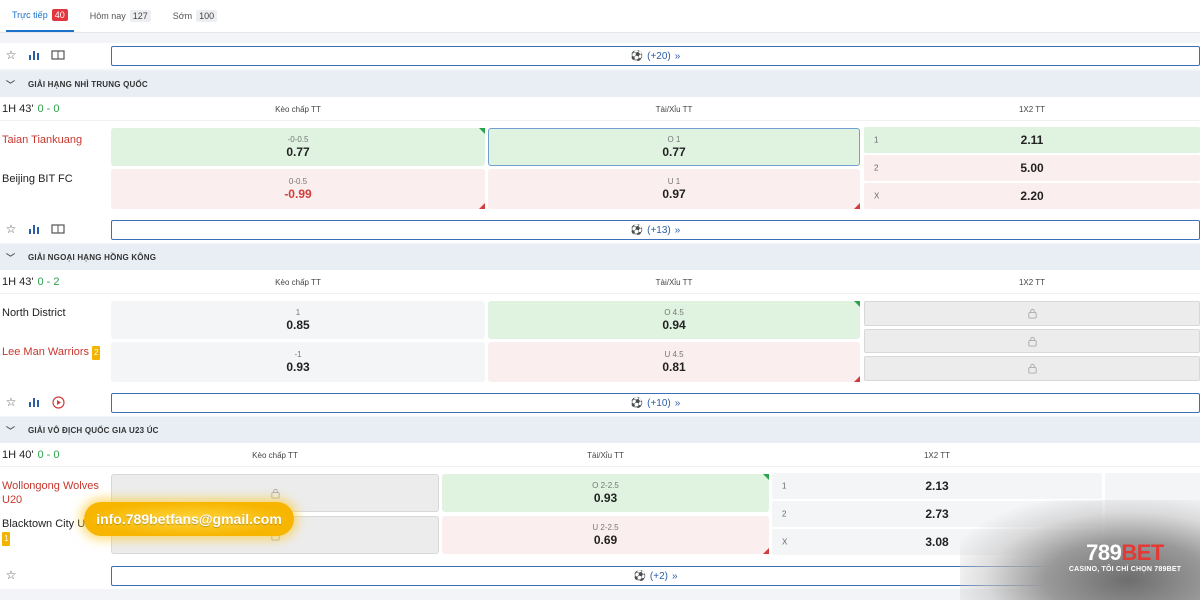 The height and width of the screenshot is (600, 1200). I want to click on home-team: North District, so click(34, 313).